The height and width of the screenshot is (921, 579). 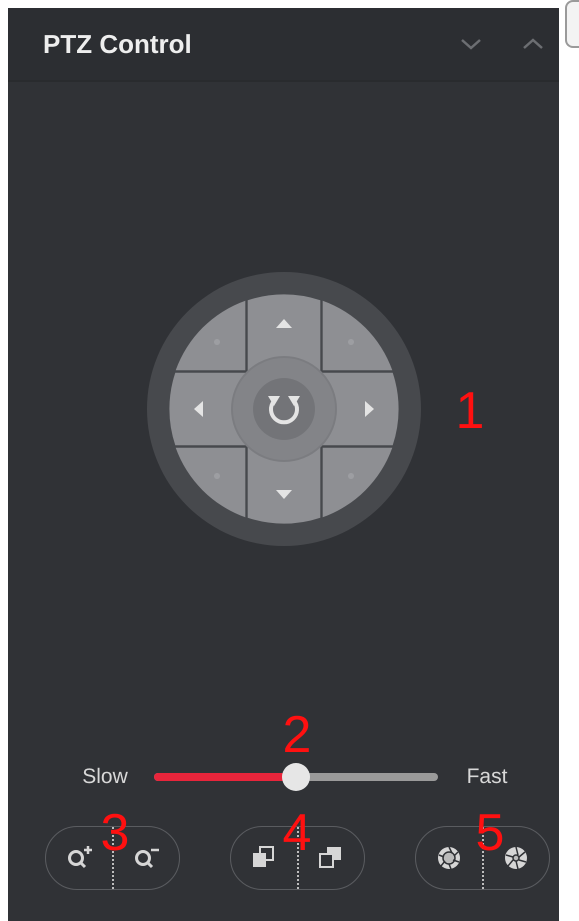 What do you see at coordinates (297, 833) in the screenshot?
I see `callout-number: 4` at bounding box center [297, 833].